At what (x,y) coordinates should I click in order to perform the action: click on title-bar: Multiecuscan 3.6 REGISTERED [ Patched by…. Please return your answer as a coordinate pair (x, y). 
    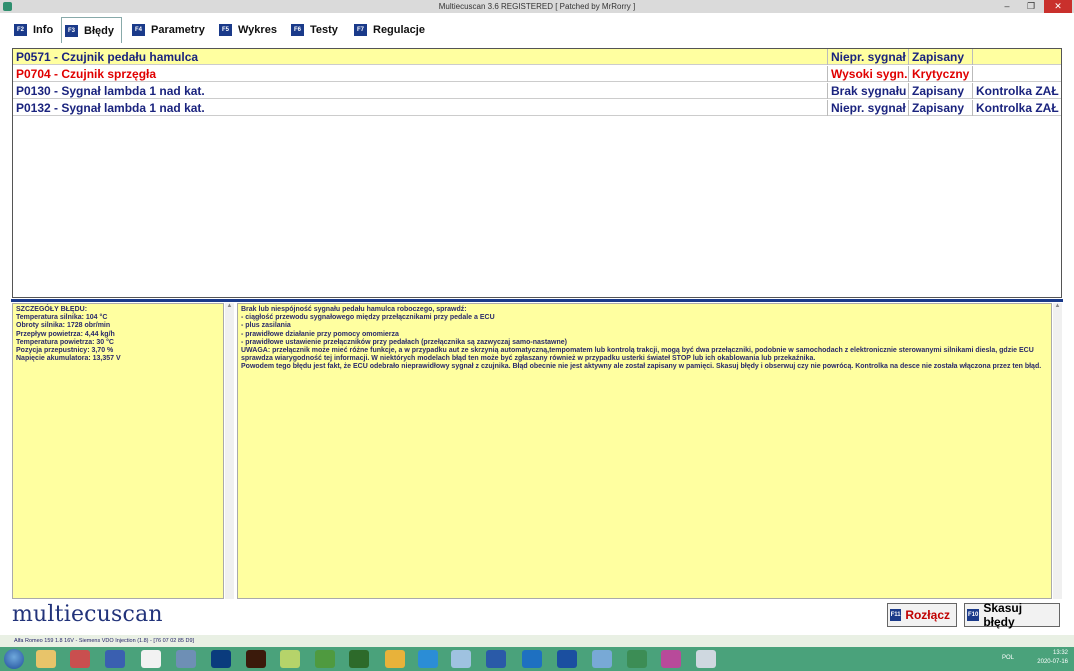
    Looking at the image, I should click on (537, 6).